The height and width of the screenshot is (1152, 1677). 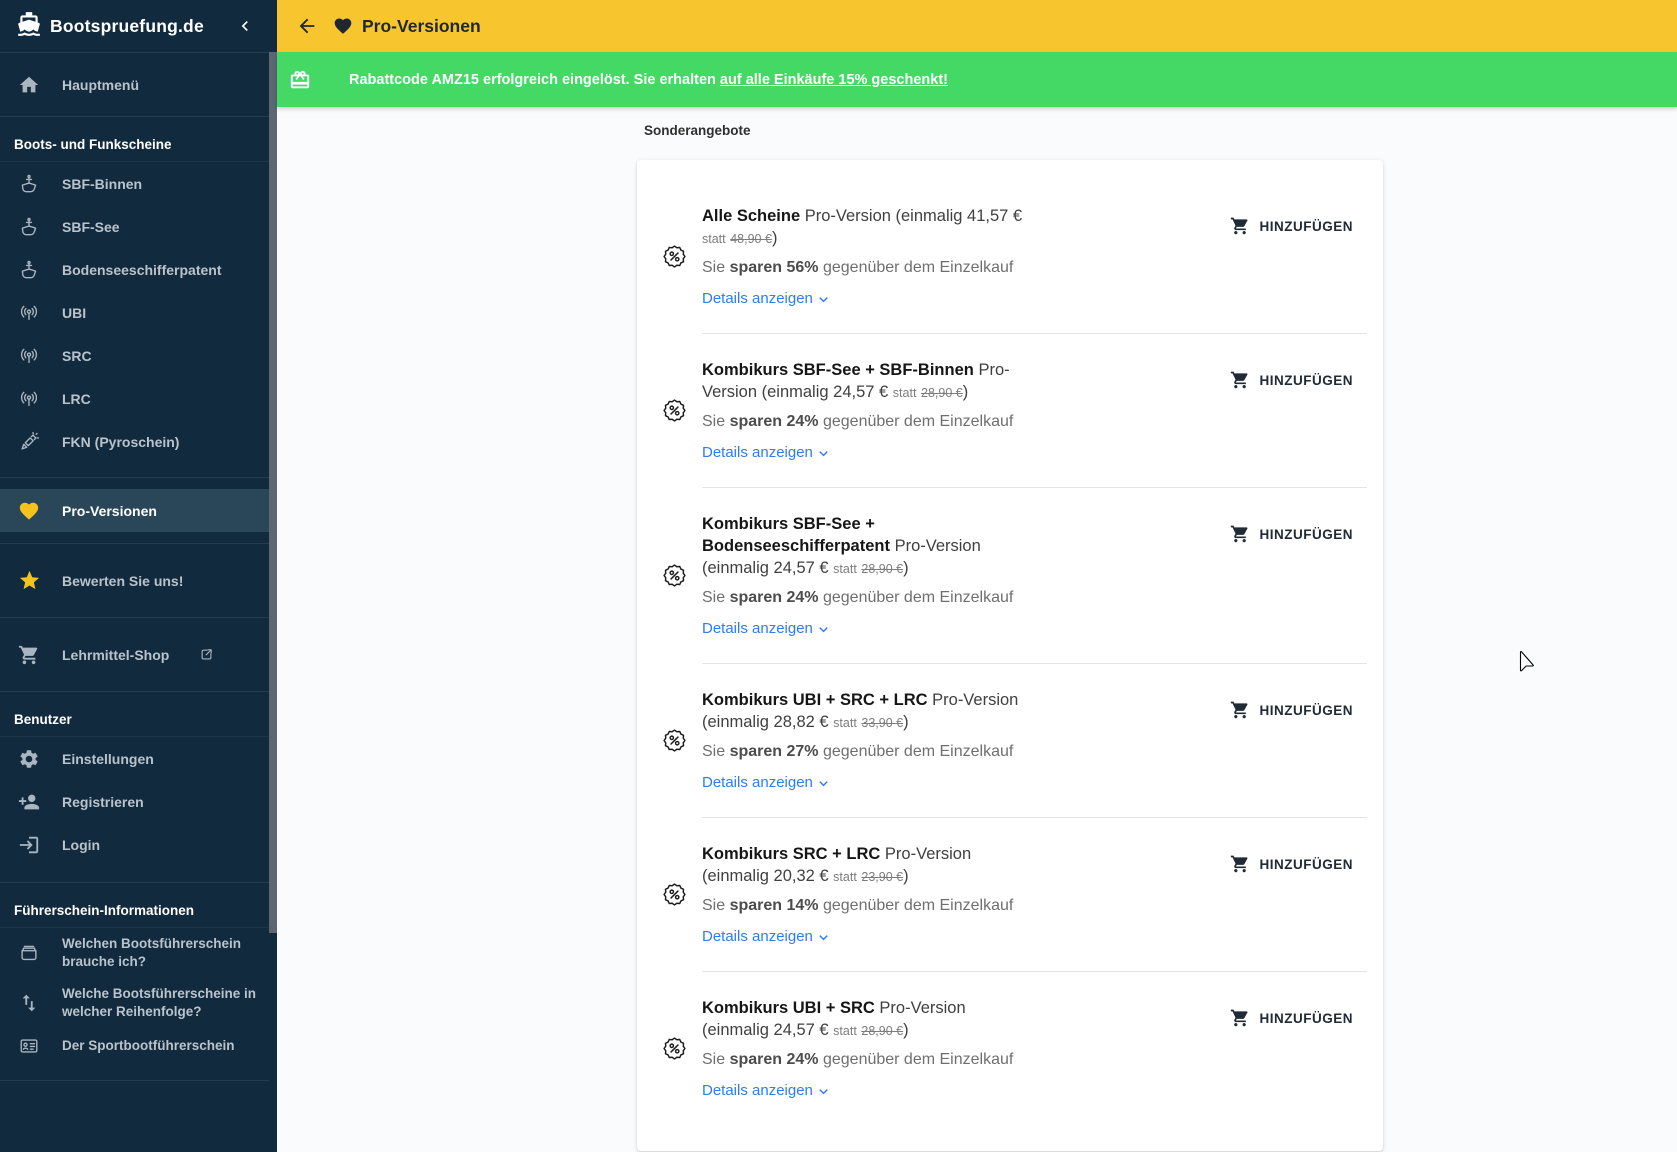 What do you see at coordinates (29, 442) in the screenshot?
I see `firework-rocket-icon` at bounding box center [29, 442].